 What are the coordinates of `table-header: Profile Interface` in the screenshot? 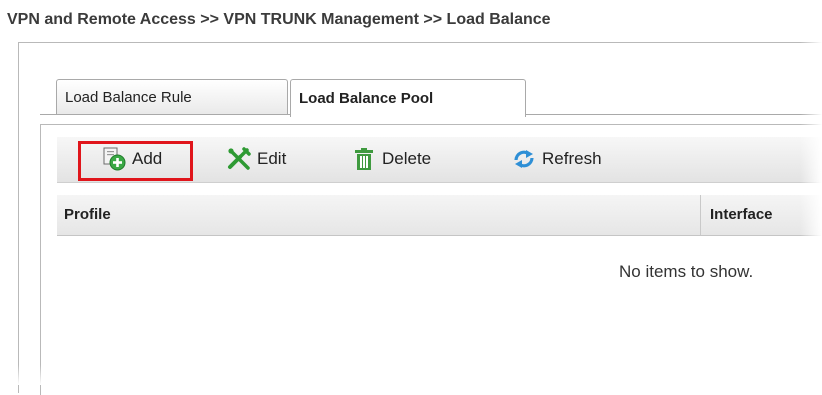 It's located at (439, 215).